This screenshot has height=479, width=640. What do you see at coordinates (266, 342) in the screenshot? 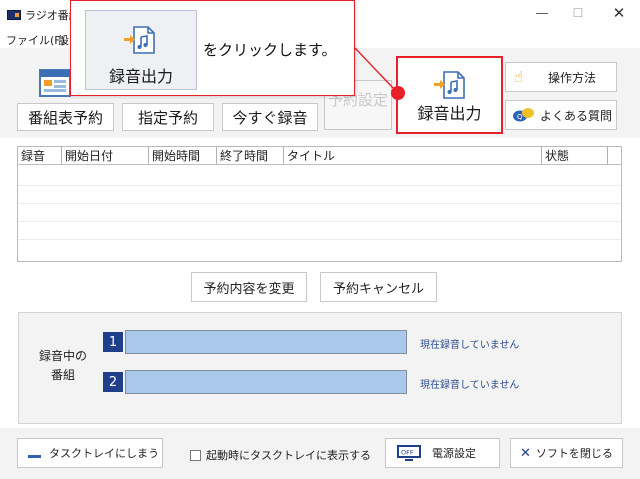
I see `channel-1-bar` at bounding box center [266, 342].